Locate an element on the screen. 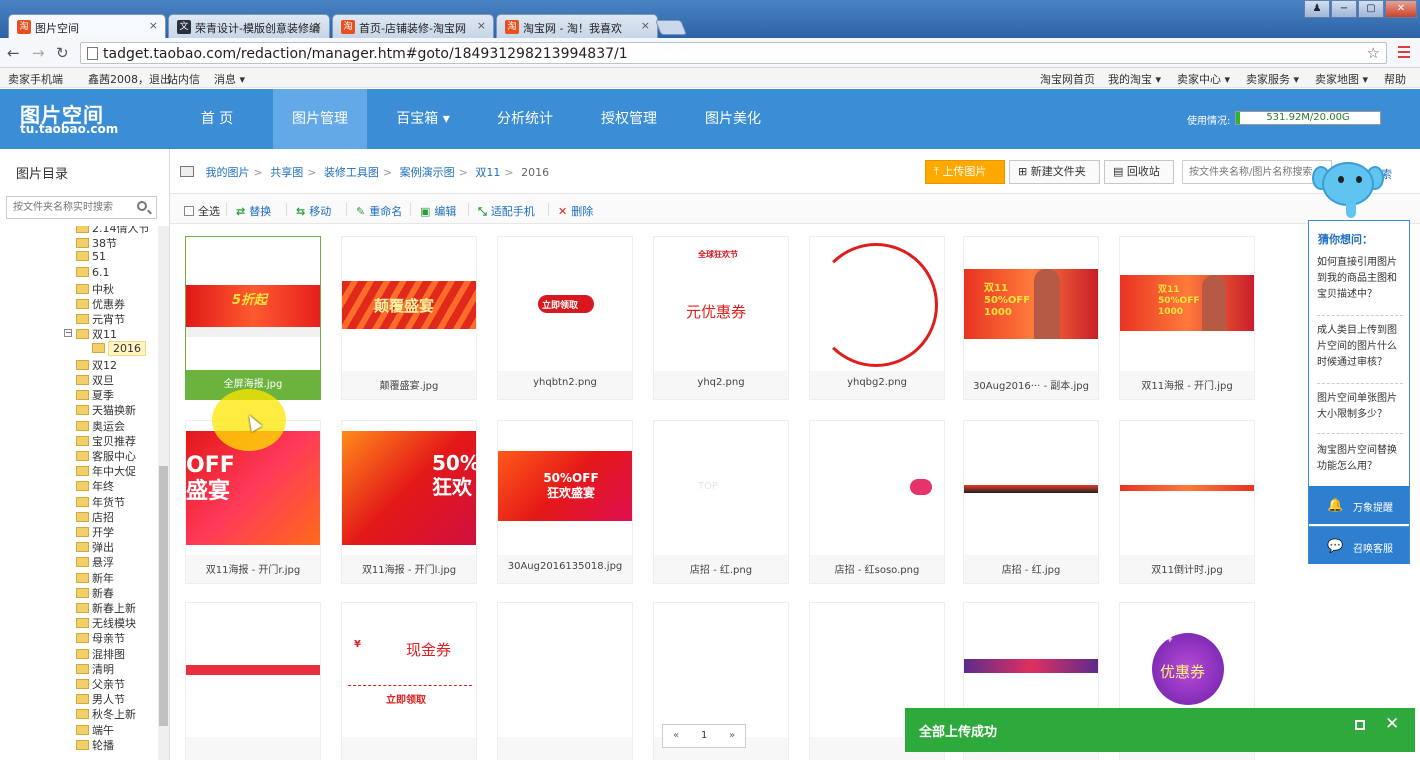 The image size is (1420, 760). folder-item: 新春上新 is located at coordinates (106, 607).